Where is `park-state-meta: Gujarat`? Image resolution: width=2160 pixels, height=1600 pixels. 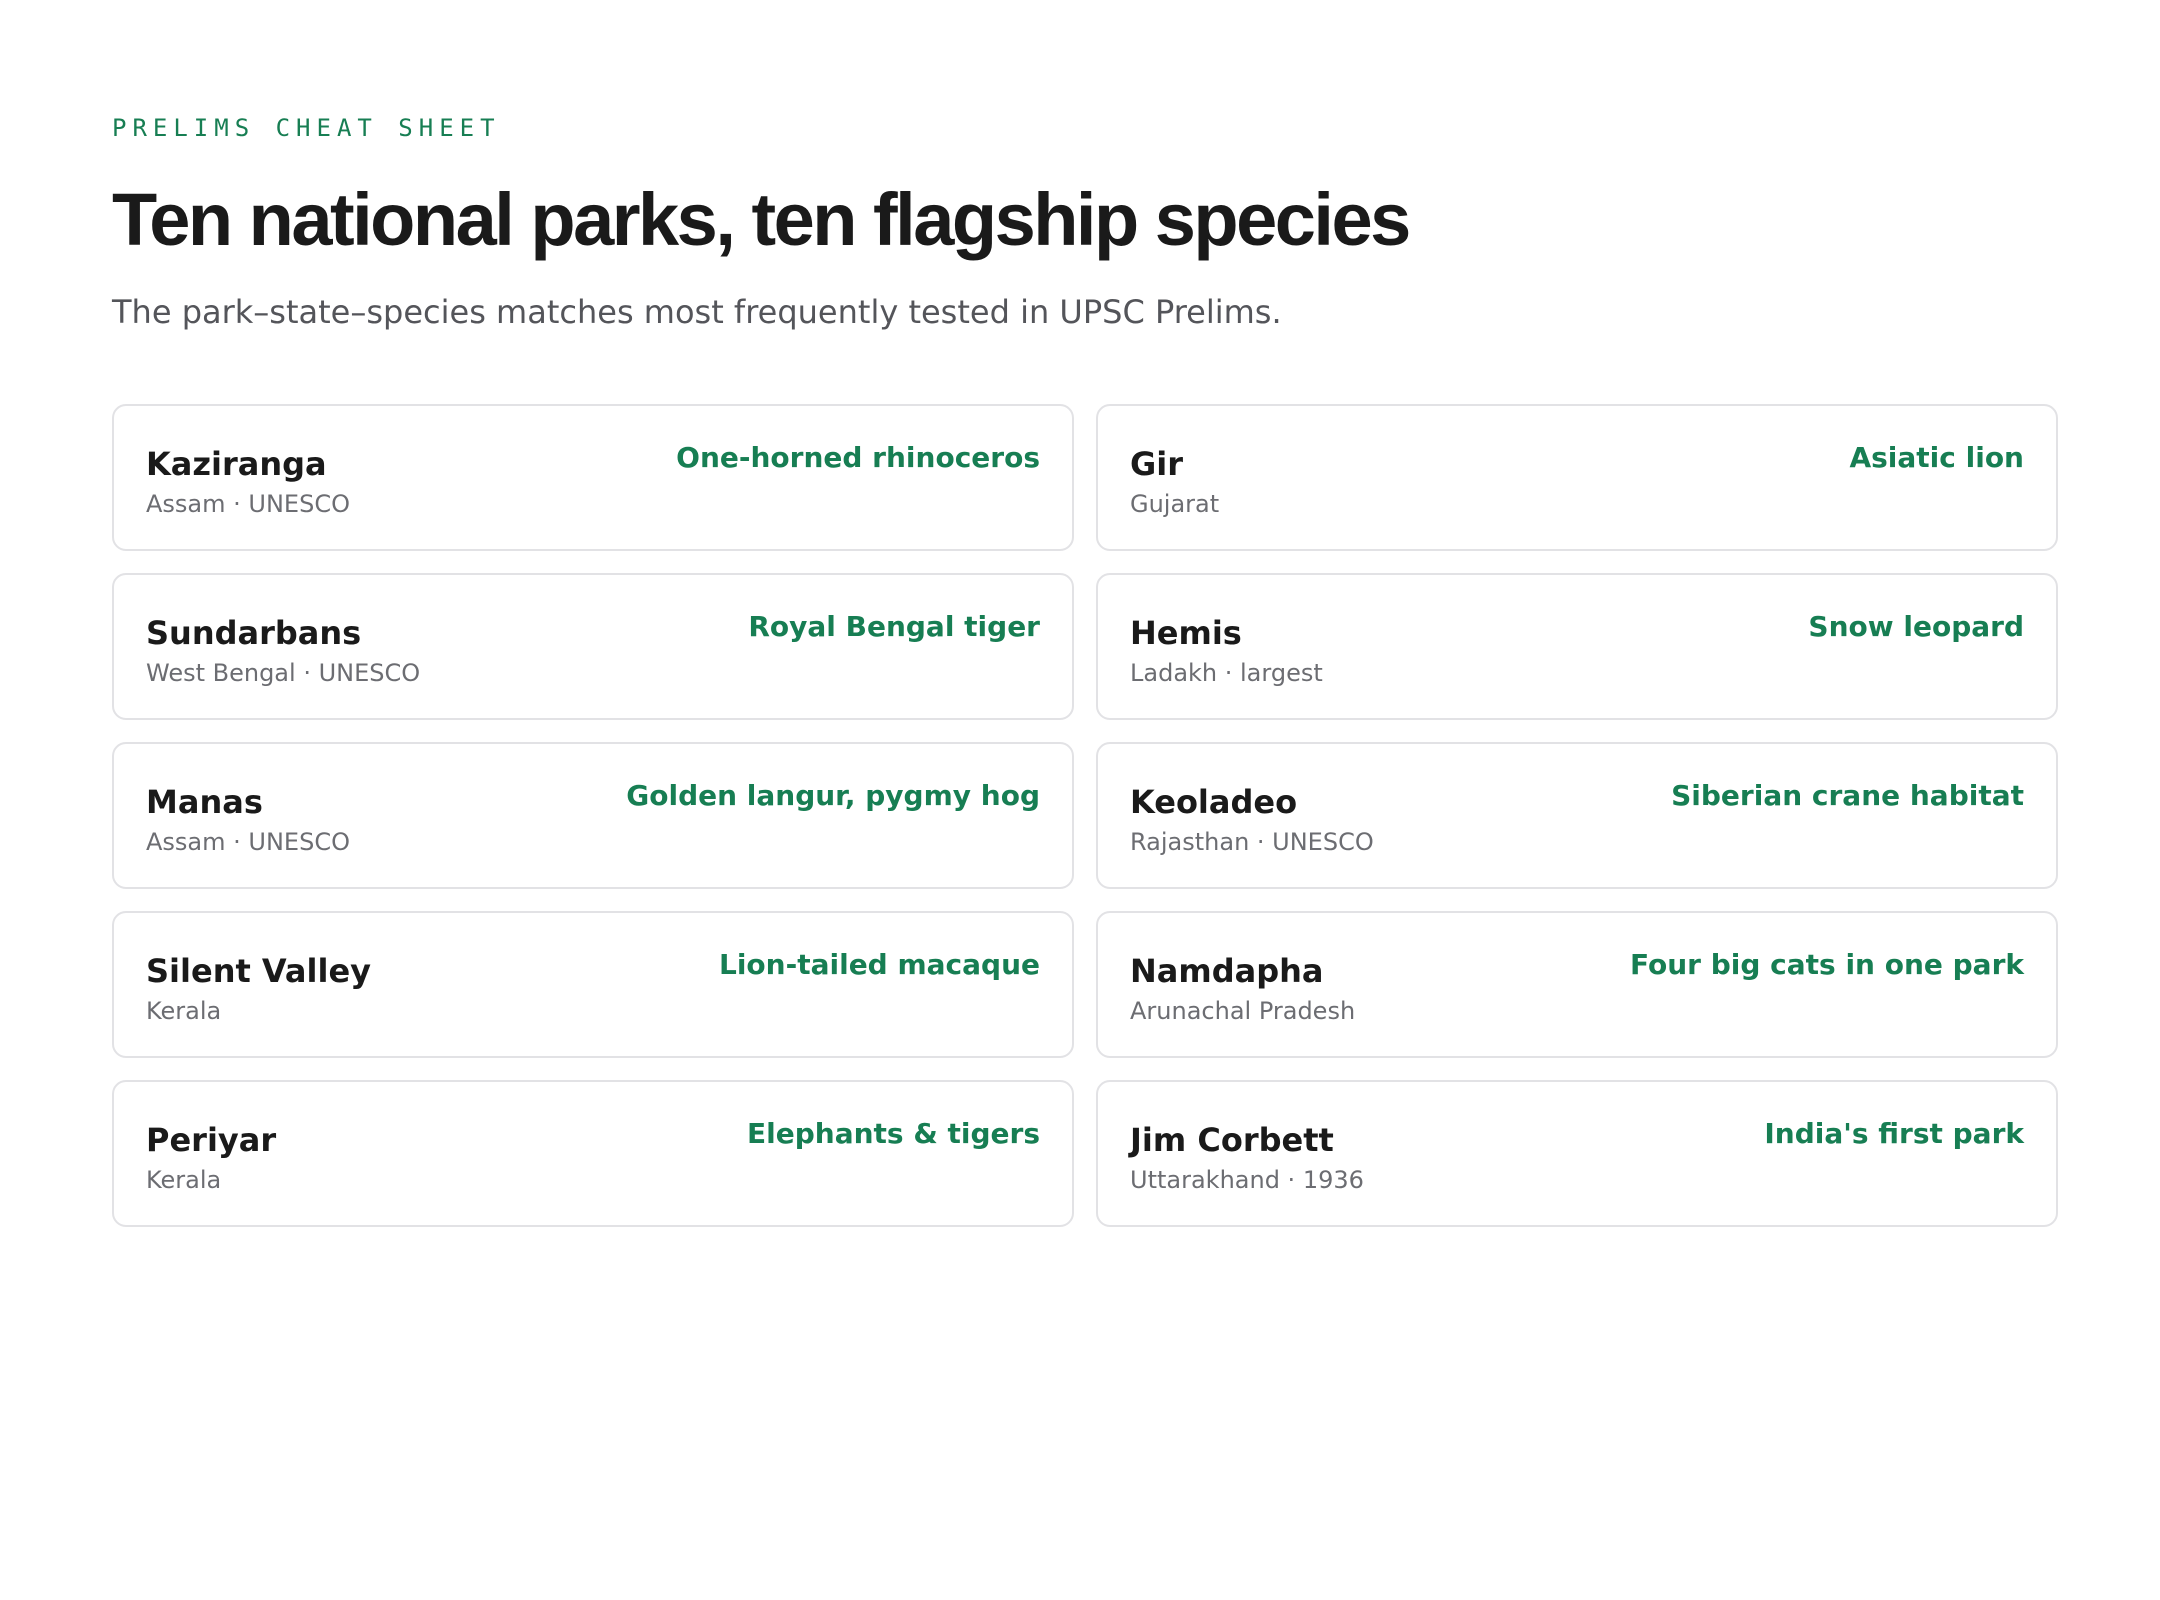
park-state-meta: Gujarat is located at coordinates (1175, 504).